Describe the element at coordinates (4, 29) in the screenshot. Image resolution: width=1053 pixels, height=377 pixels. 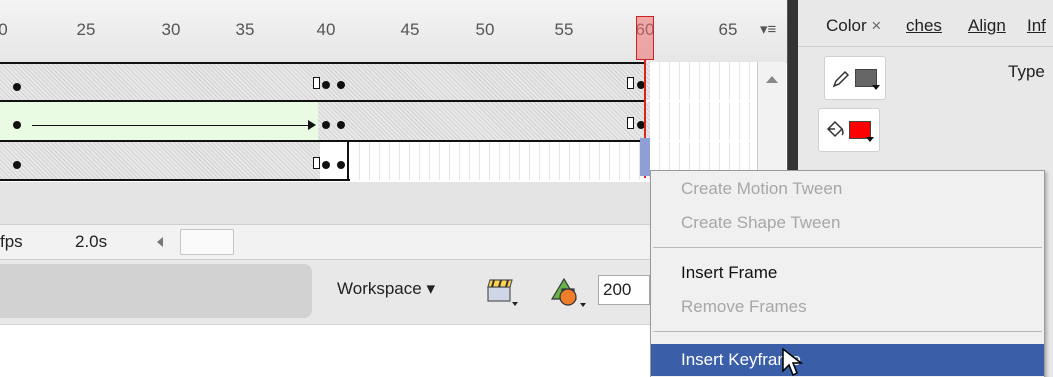
I see `ruler-number: 0` at that location.